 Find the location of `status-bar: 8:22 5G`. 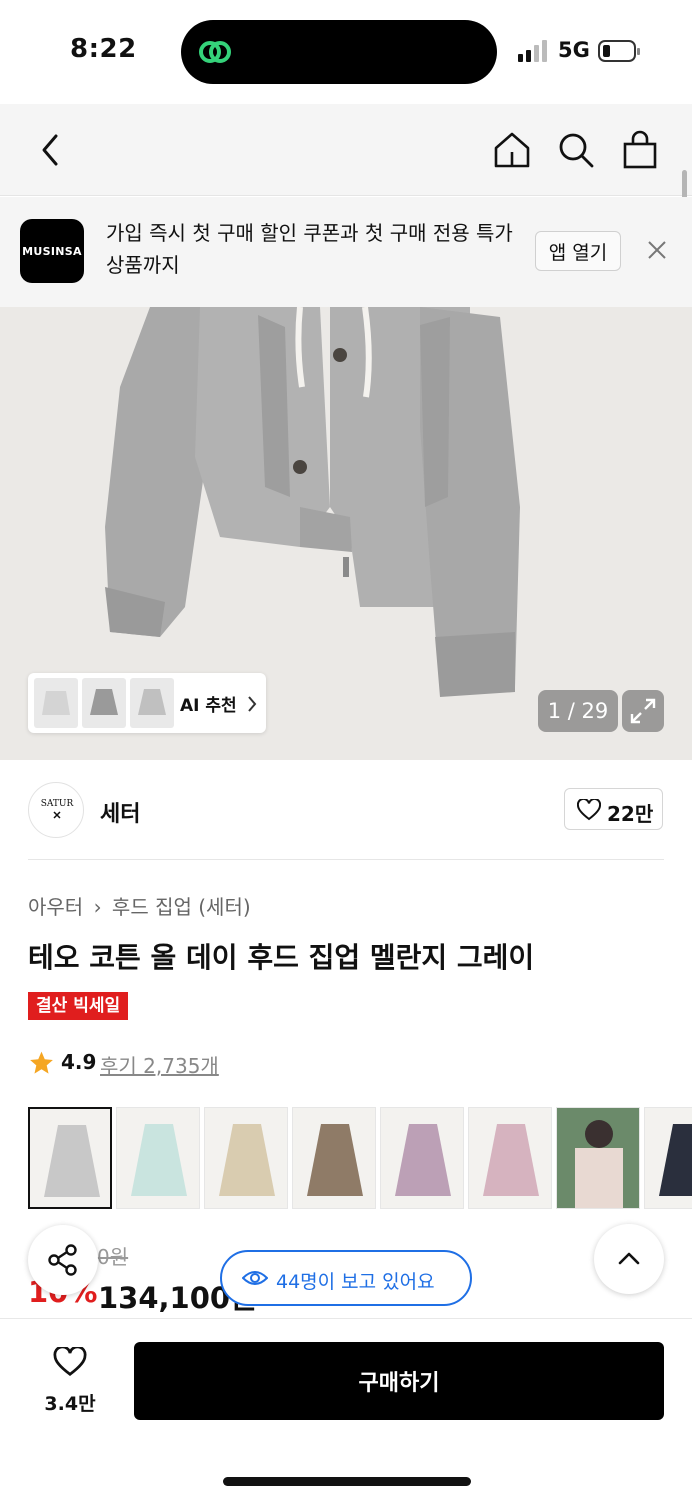

status-bar: 8:22 5G is located at coordinates (346, 52).